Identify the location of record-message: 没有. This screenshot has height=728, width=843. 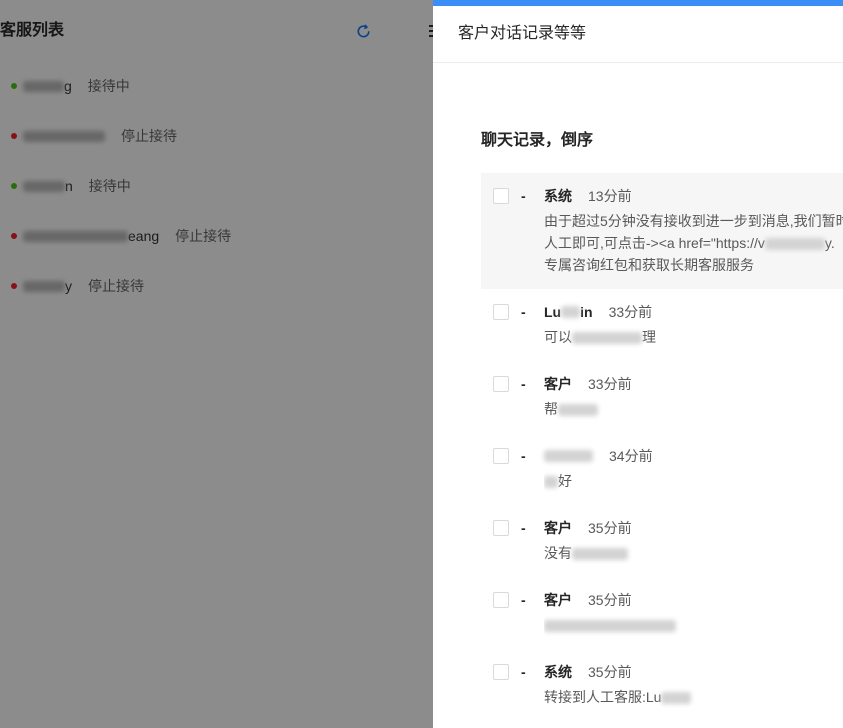
(668, 553).